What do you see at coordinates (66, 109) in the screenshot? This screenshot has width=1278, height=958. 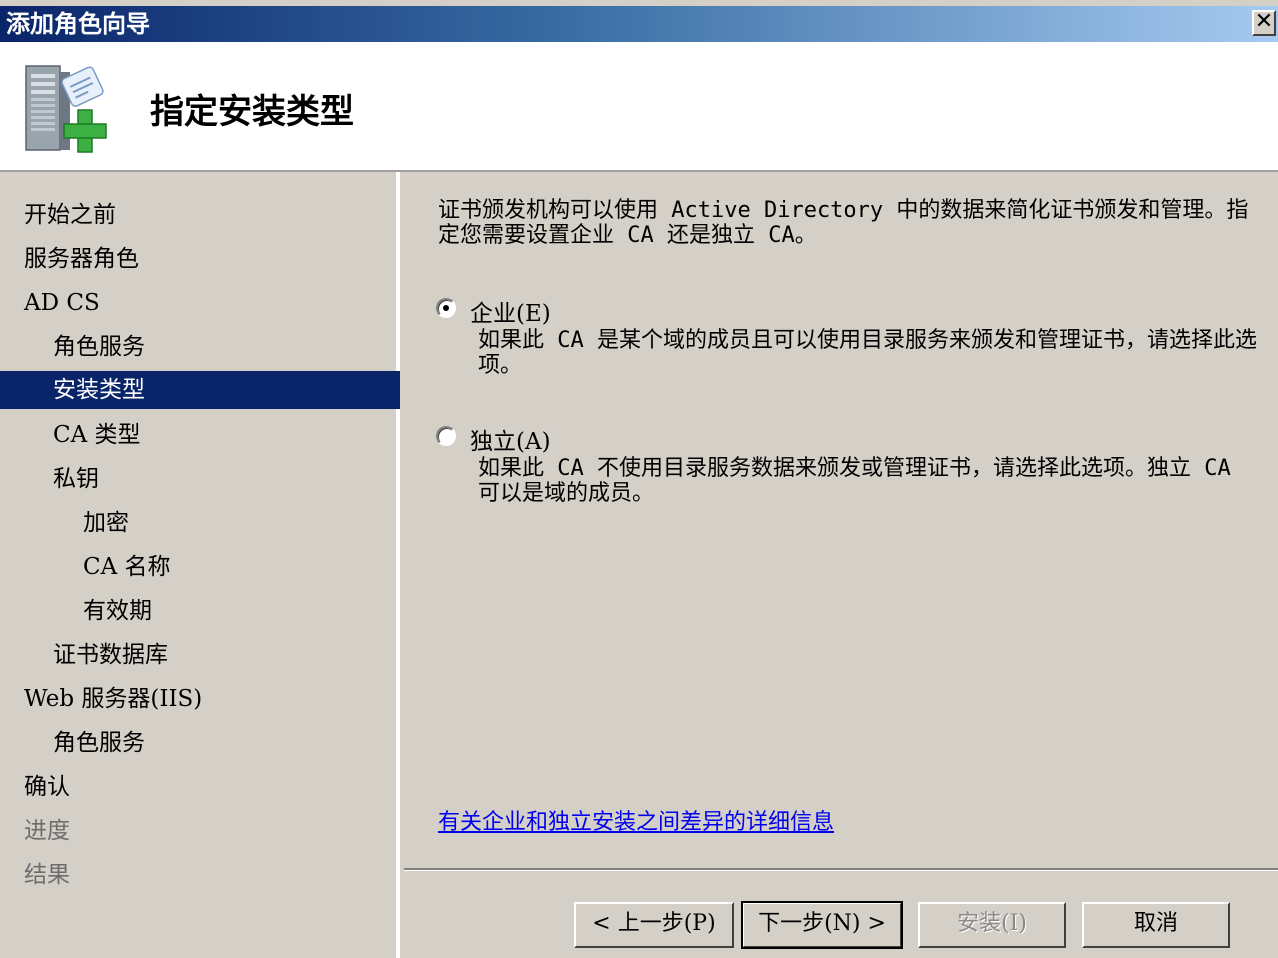 I see `server-add-icon` at bounding box center [66, 109].